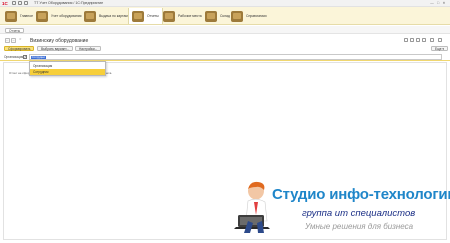 Image resolution: width=450 pixels, height=243 pixels. Describe the element at coordinates (90, 16) in the screenshot. I see `cards-icon` at that location.